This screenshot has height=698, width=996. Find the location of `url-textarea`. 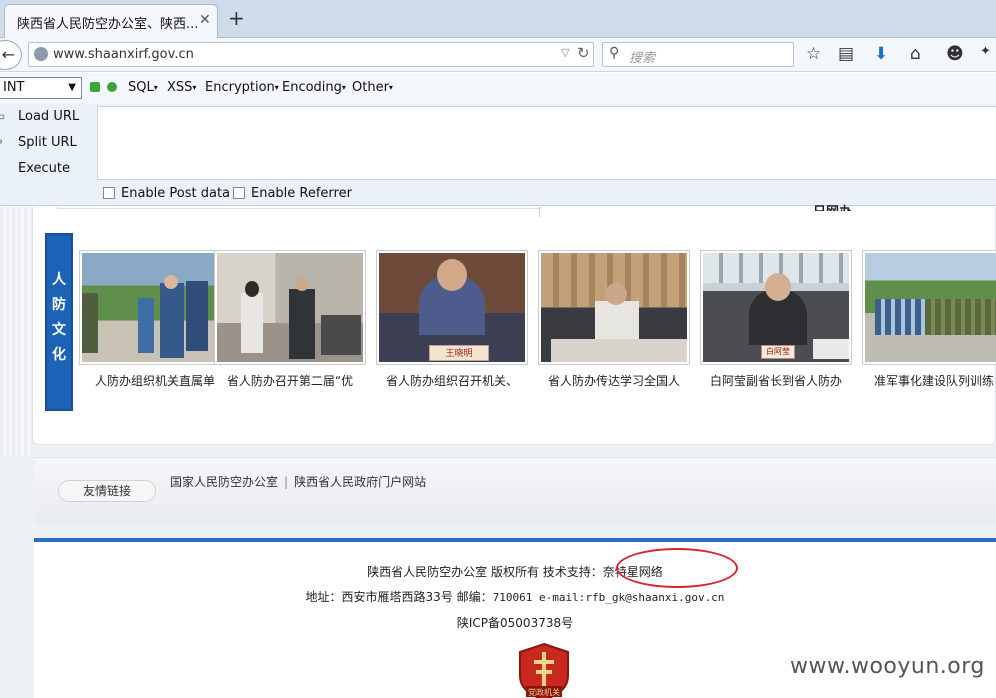

url-textarea is located at coordinates (546, 143).